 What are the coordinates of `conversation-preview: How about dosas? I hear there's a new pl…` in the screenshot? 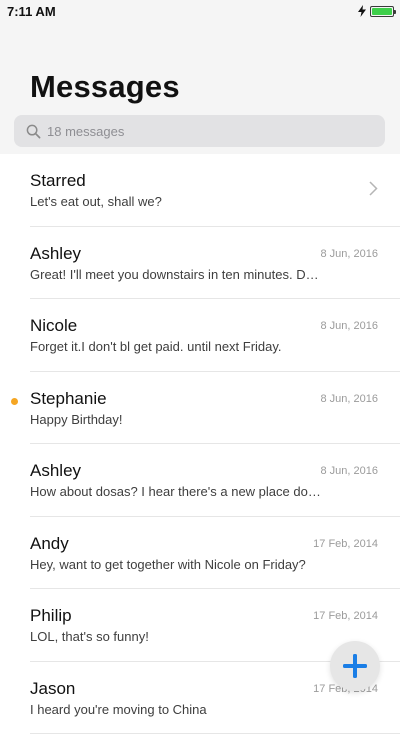 It's located at (176, 491).